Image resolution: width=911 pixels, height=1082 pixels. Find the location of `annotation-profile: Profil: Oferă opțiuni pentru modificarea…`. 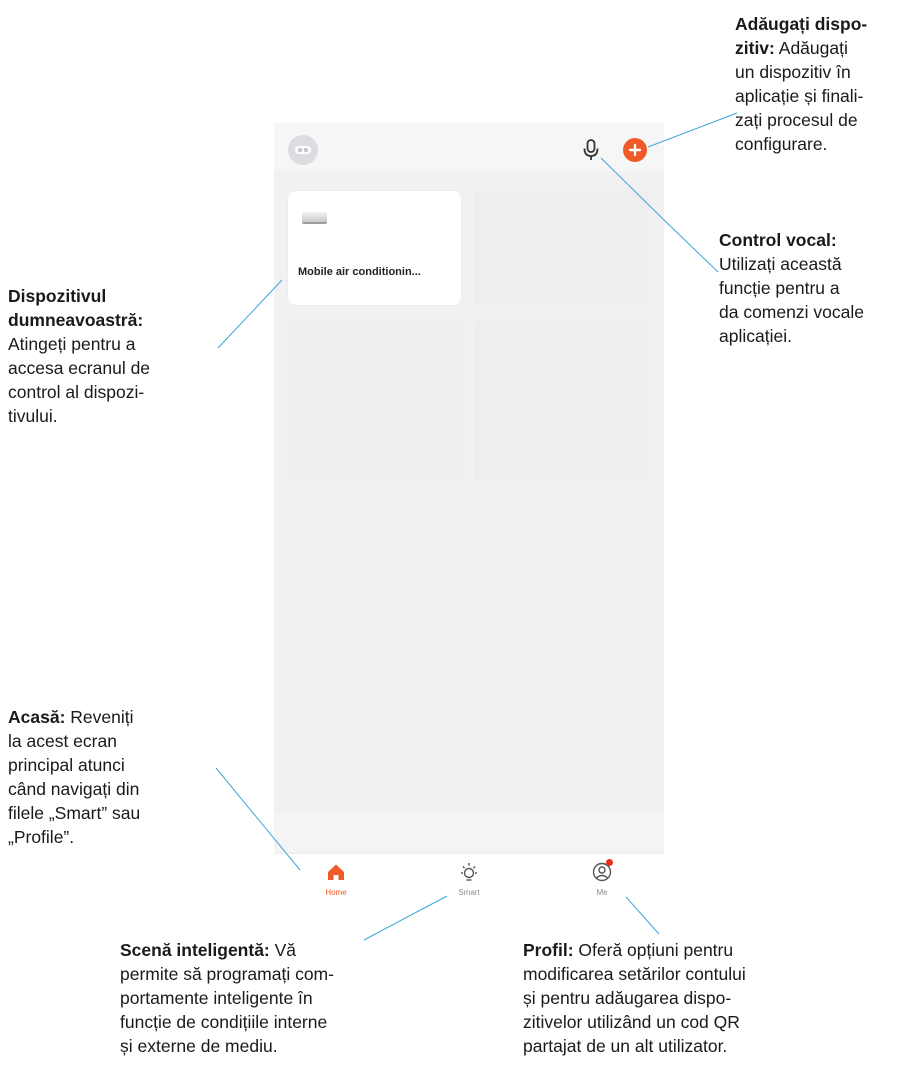

annotation-profile: Profil: Oferă opțiuni pentru modificarea… is located at coordinates (634, 998).